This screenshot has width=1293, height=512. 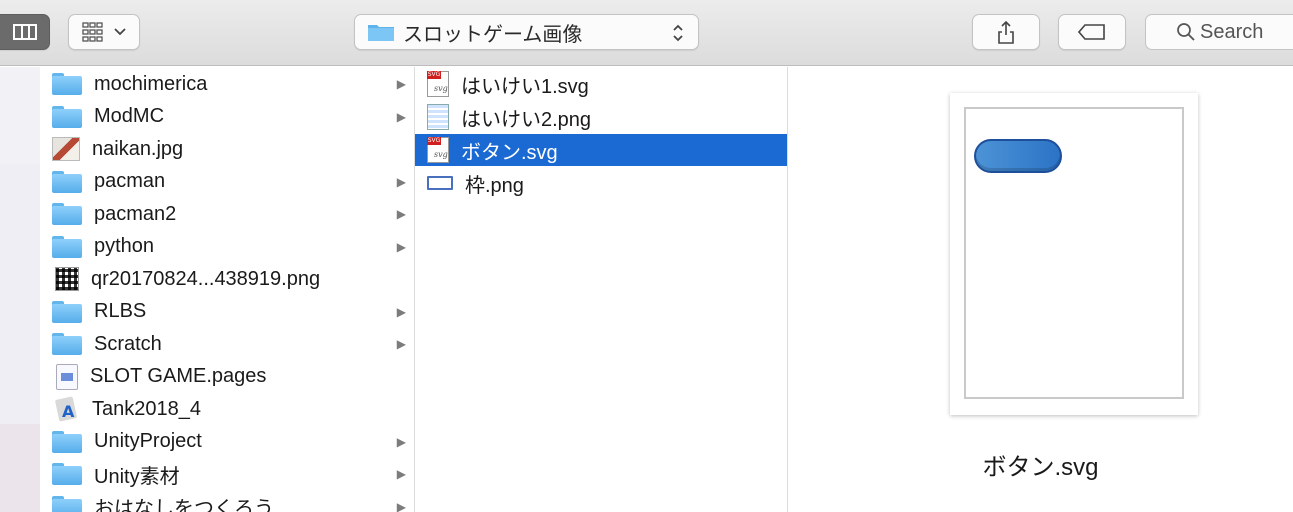 What do you see at coordinates (526, 119) in the screenshot?
I see `list-item-label: はいけい2.png` at bounding box center [526, 119].